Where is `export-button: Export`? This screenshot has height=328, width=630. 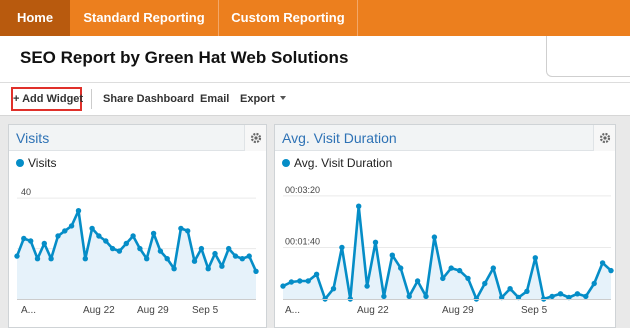 export-button: Export is located at coordinates (263, 99).